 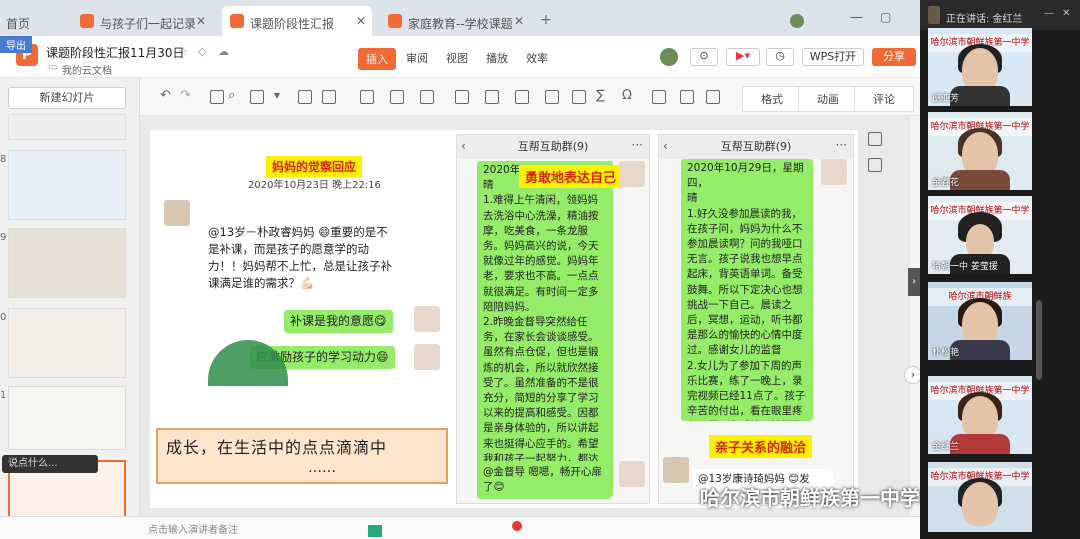 I want to click on audio-icon, so click(x=713, y=97).